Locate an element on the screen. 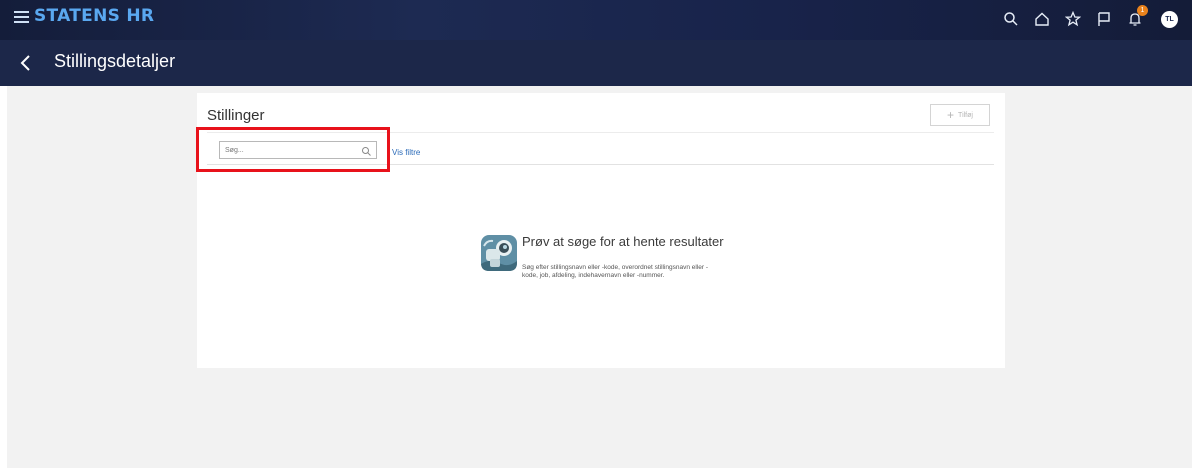 The width and height of the screenshot is (1192, 468). plus-icon: + is located at coordinates (951, 115).